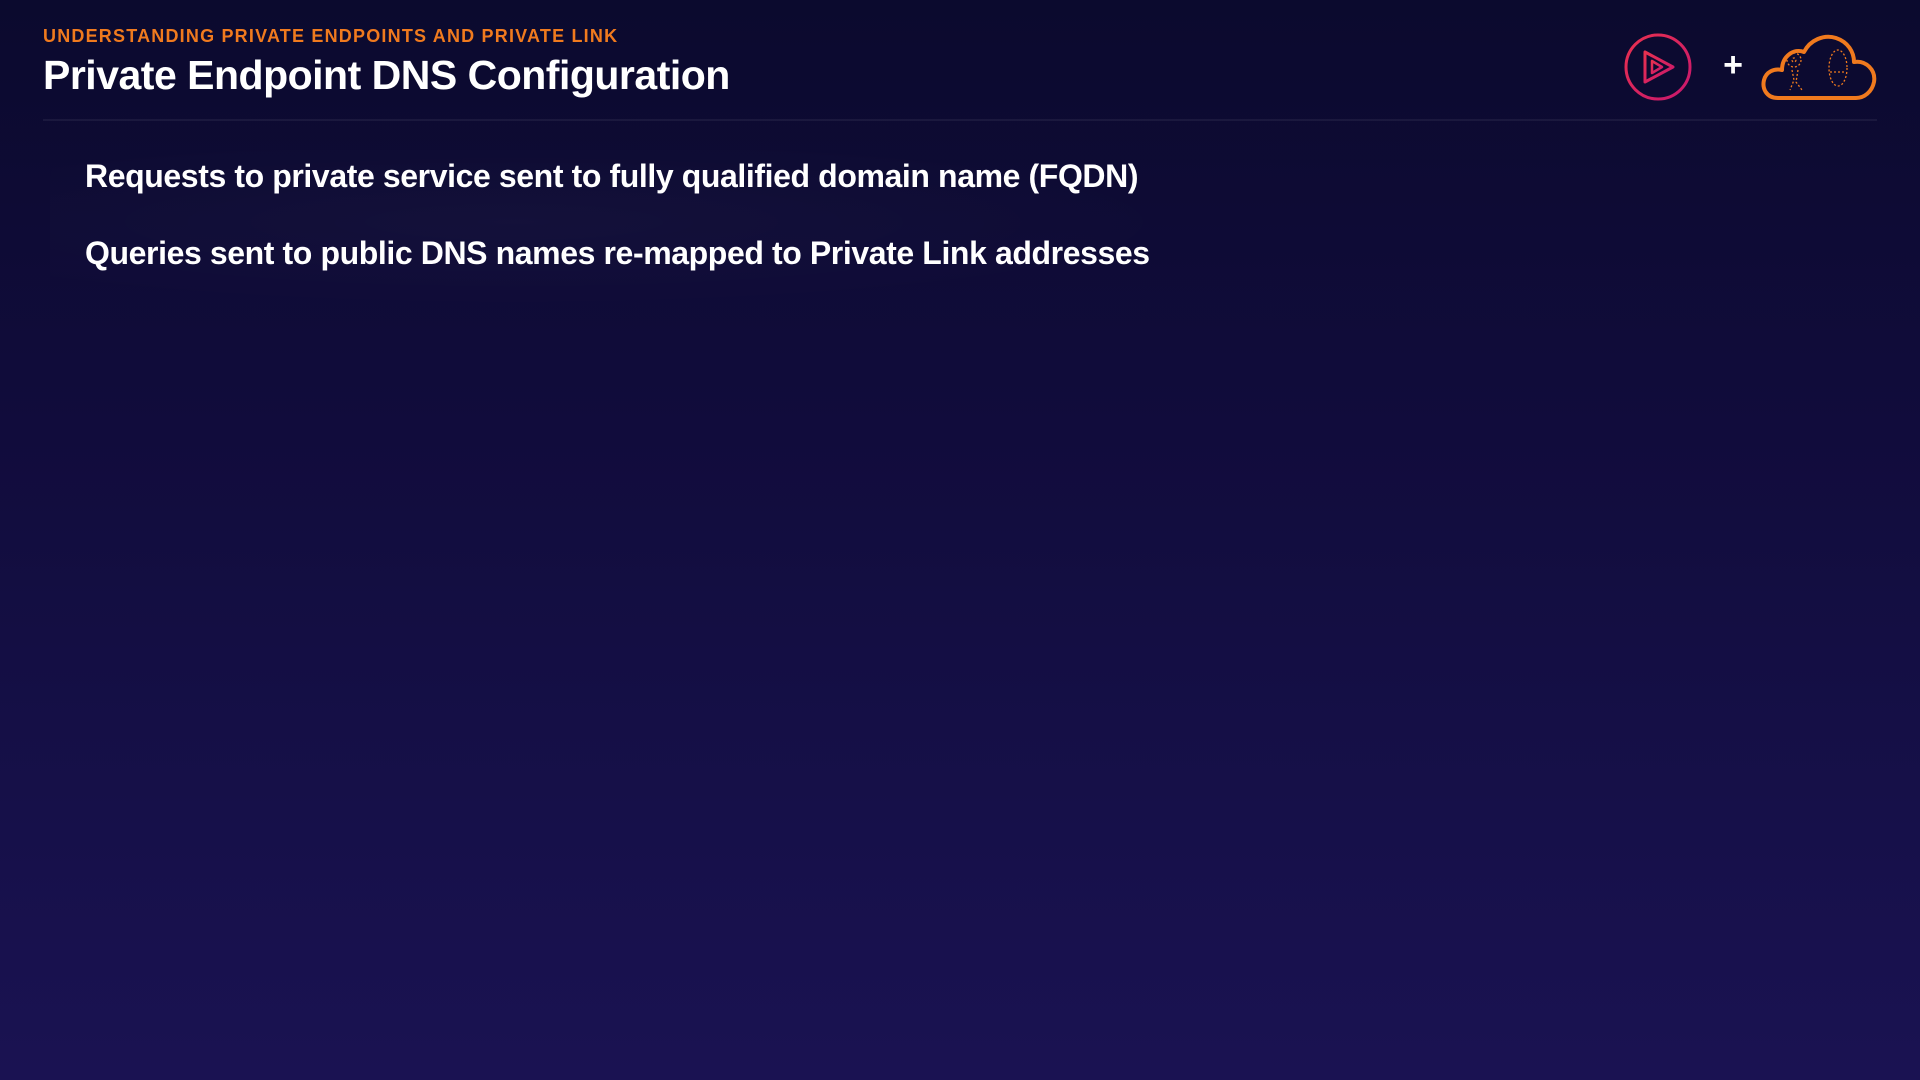  Describe the element at coordinates (1819, 67) in the screenshot. I see `cloud-logo-icon` at that location.